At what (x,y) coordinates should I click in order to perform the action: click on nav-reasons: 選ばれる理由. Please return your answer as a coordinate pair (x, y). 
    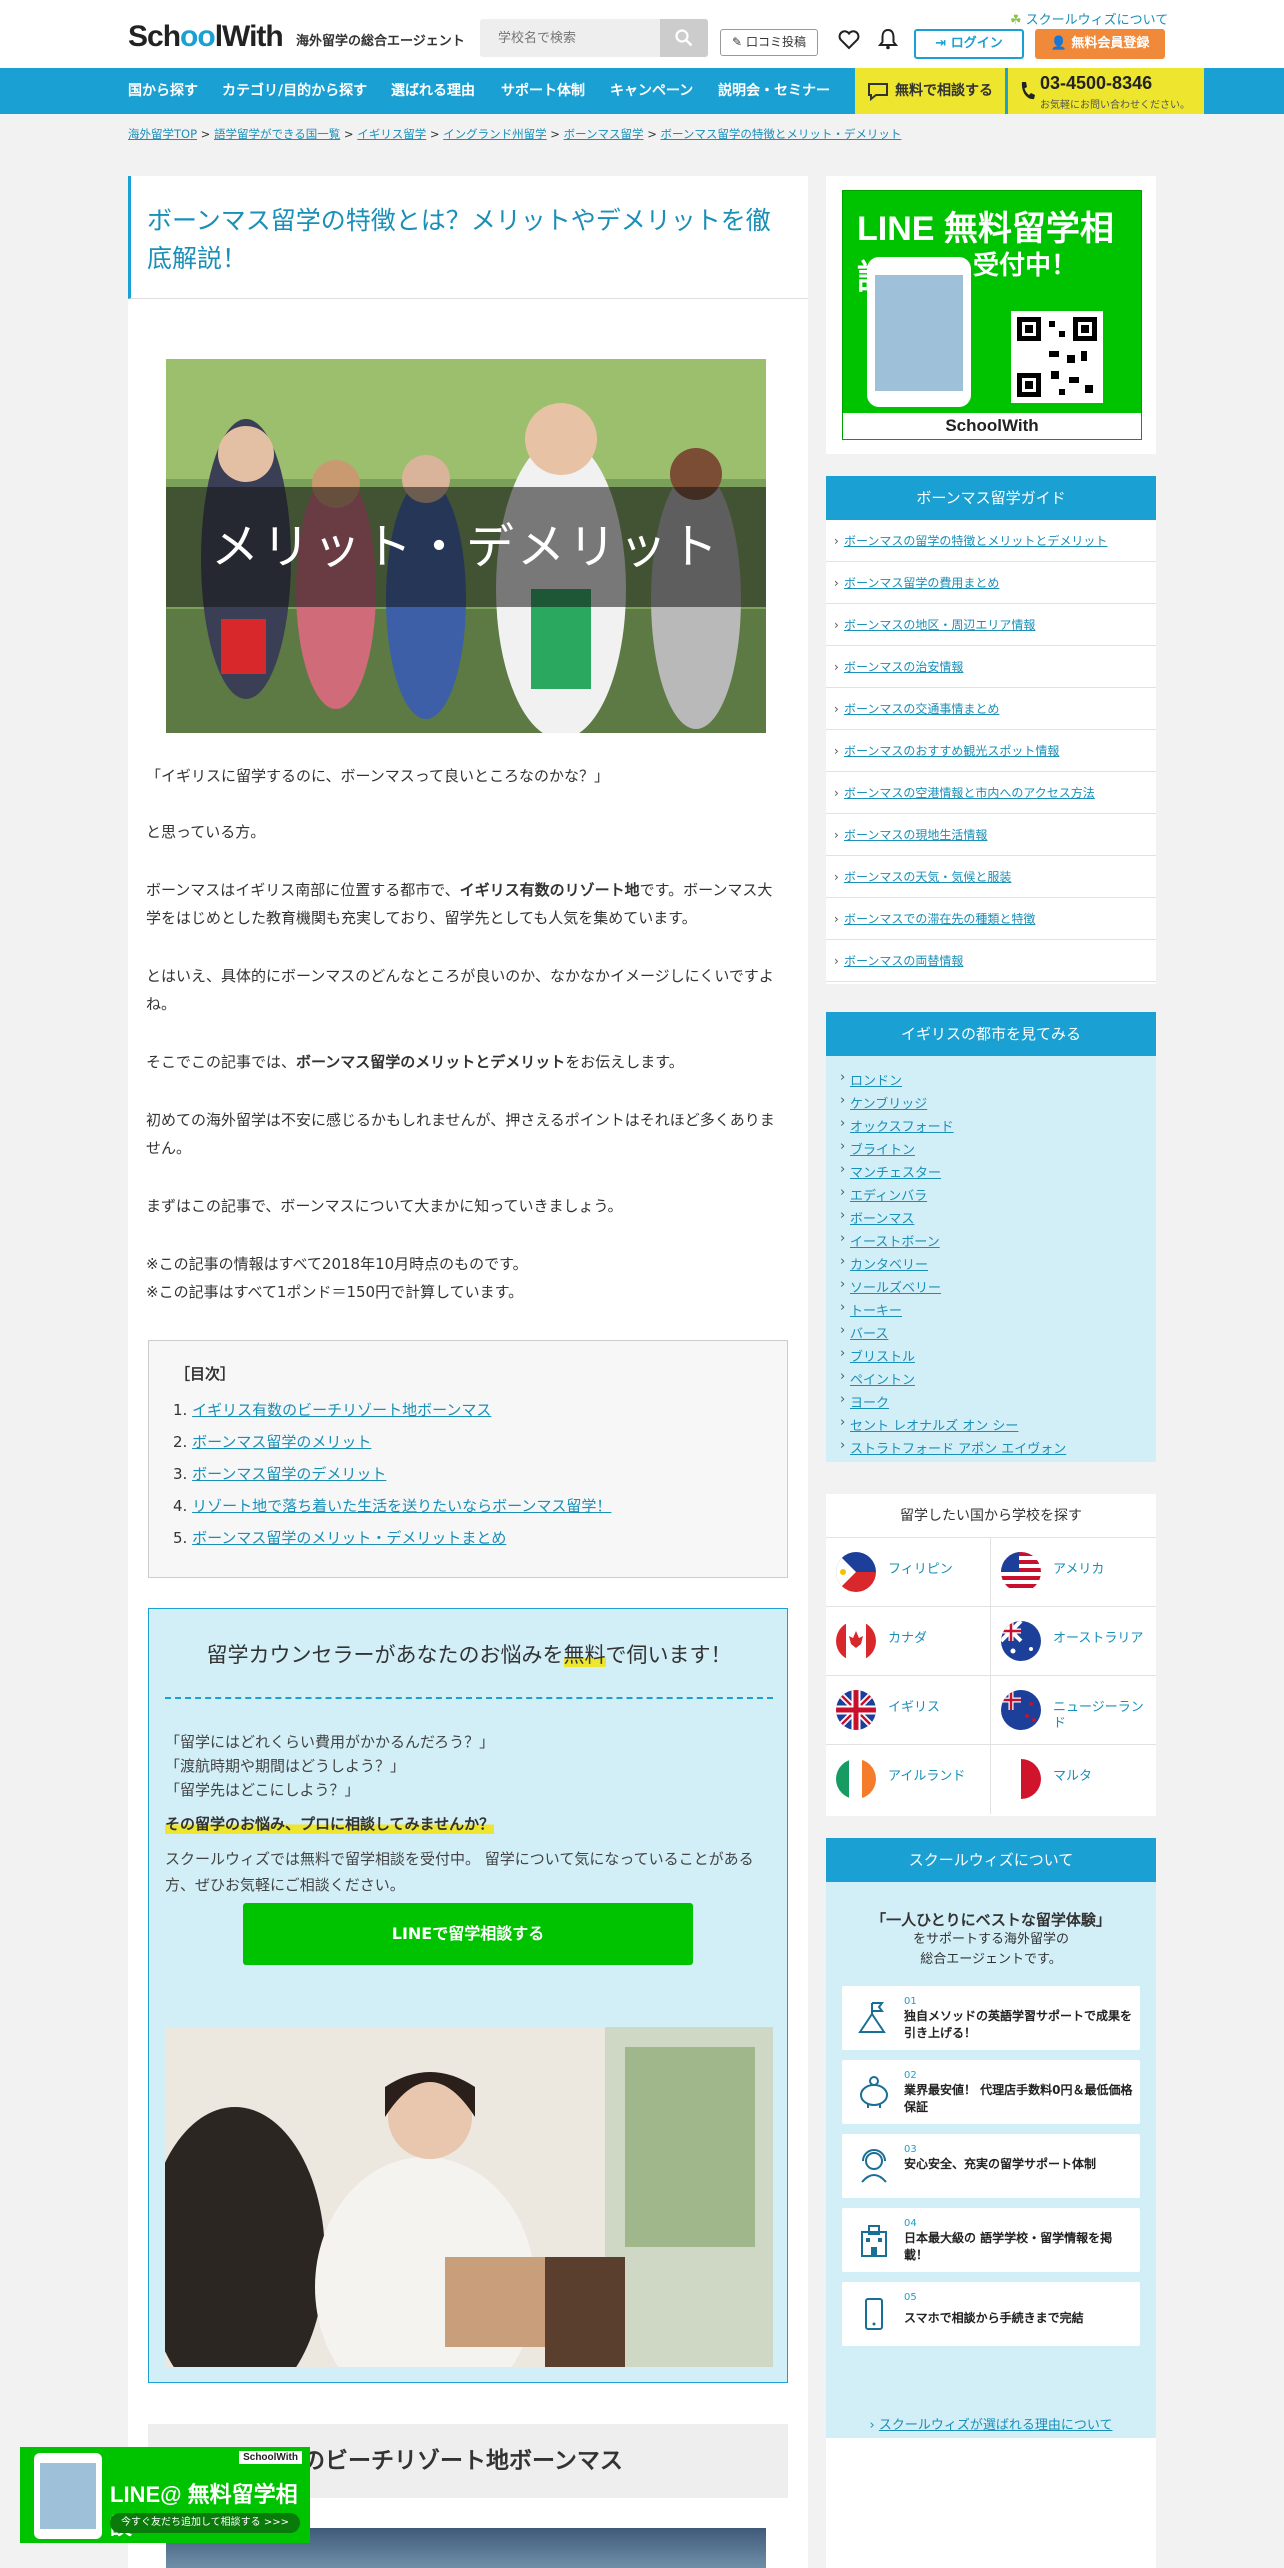
    Looking at the image, I should click on (433, 91).